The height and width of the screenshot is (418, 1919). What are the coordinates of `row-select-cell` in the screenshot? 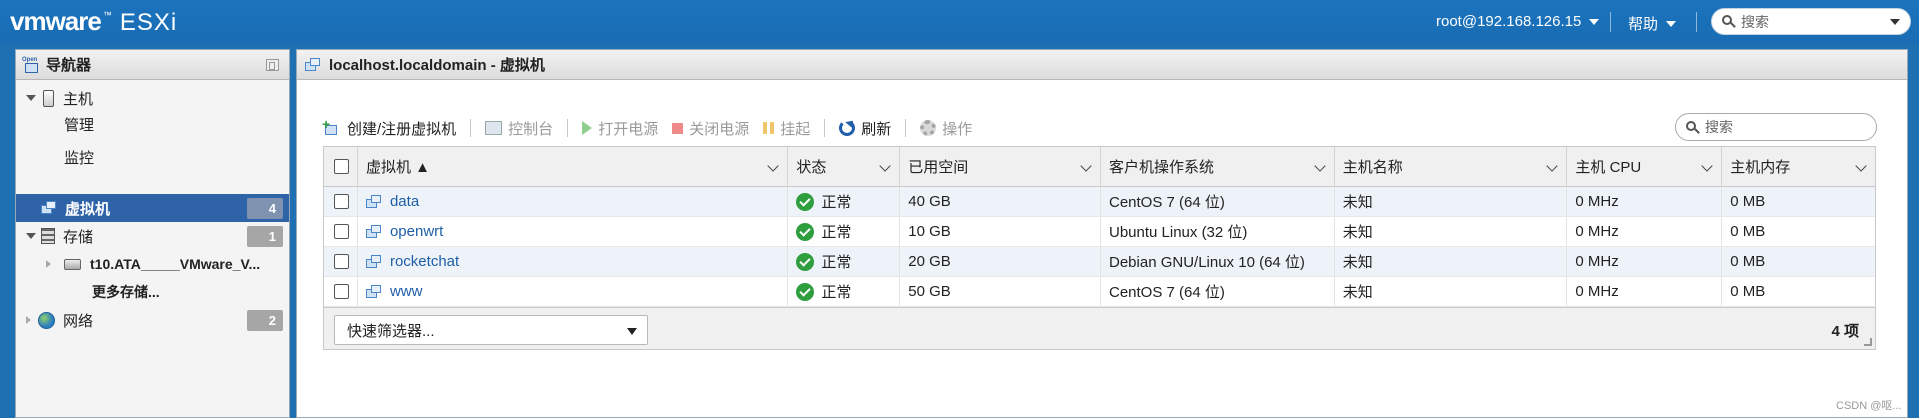 It's located at (341, 291).